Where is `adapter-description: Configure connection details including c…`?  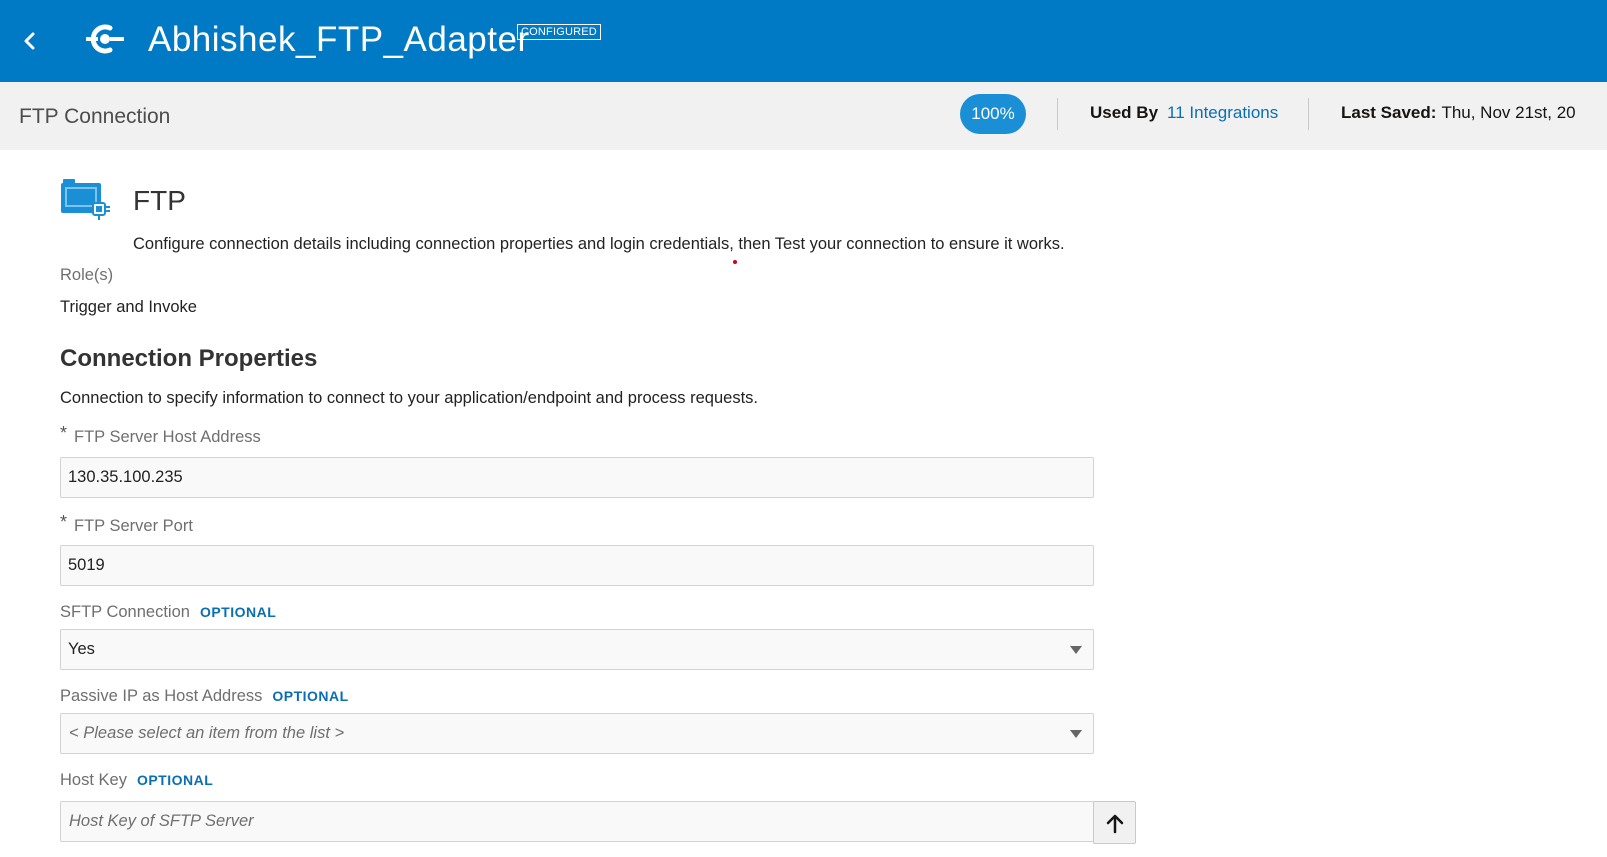 adapter-description: Configure connection details including c… is located at coordinates (599, 244).